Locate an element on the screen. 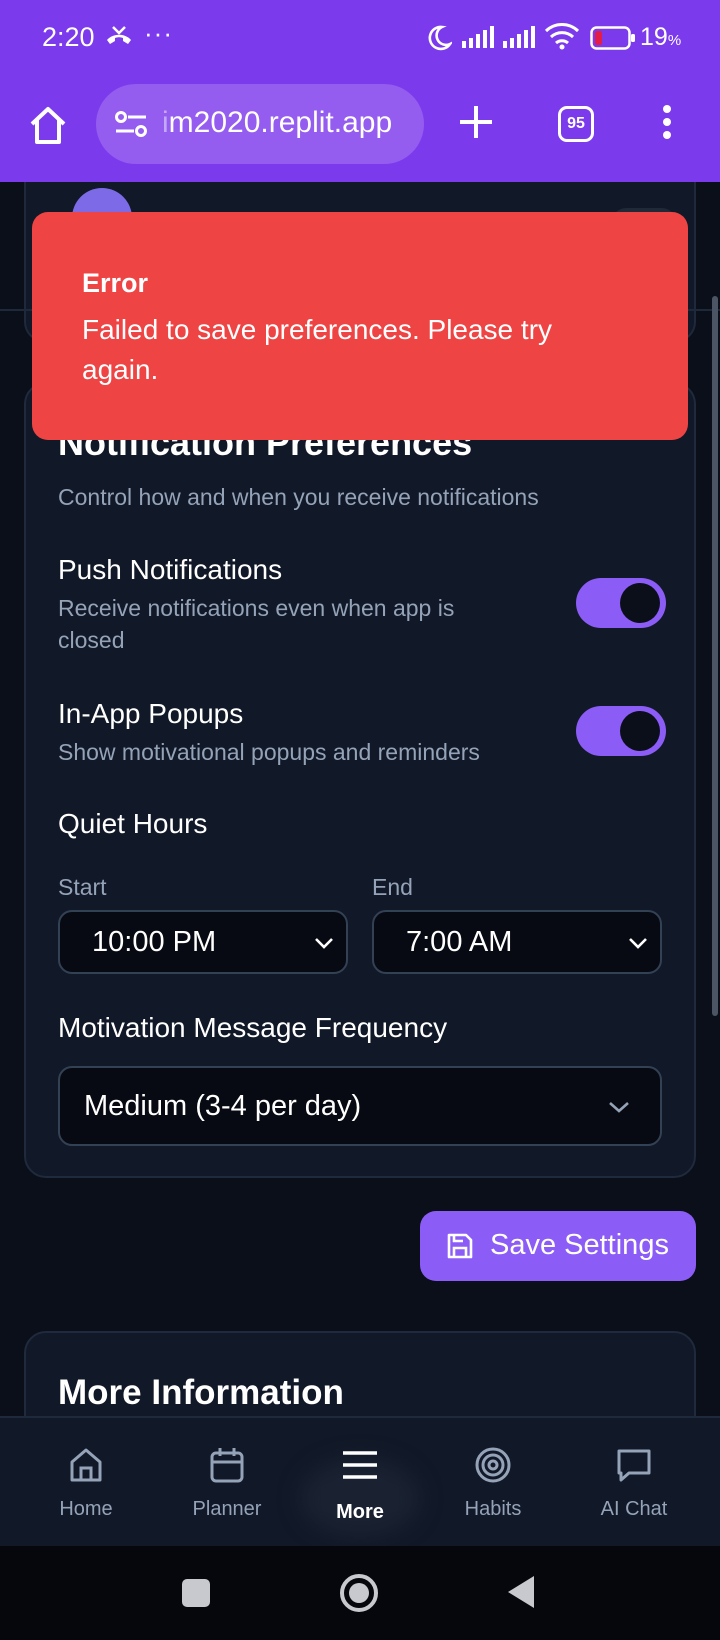  system-navigation-bar is located at coordinates (360, 1593).